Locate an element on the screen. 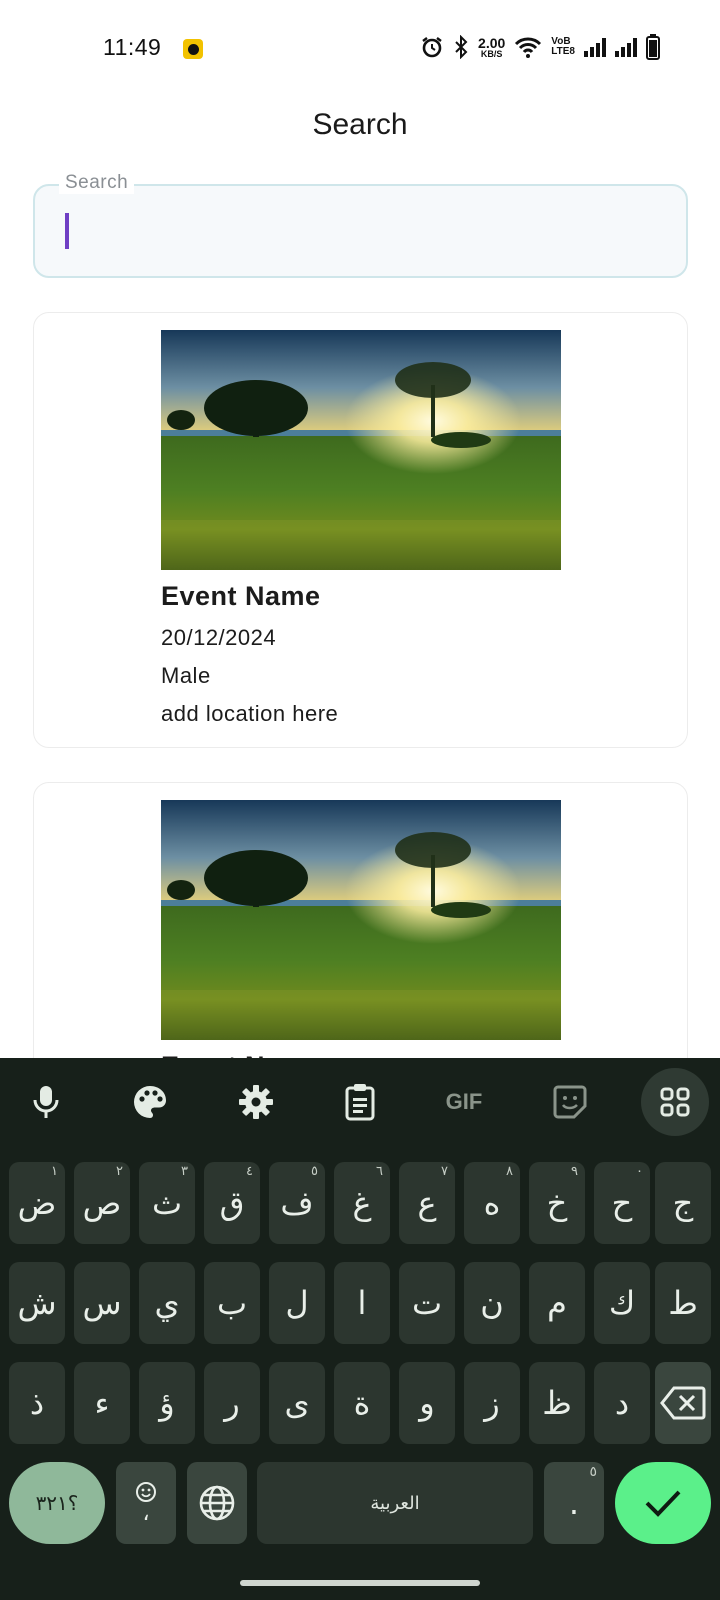 This screenshot has height=1600, width=720. gesture-nav-handle is located at coordinates (360, 1583).